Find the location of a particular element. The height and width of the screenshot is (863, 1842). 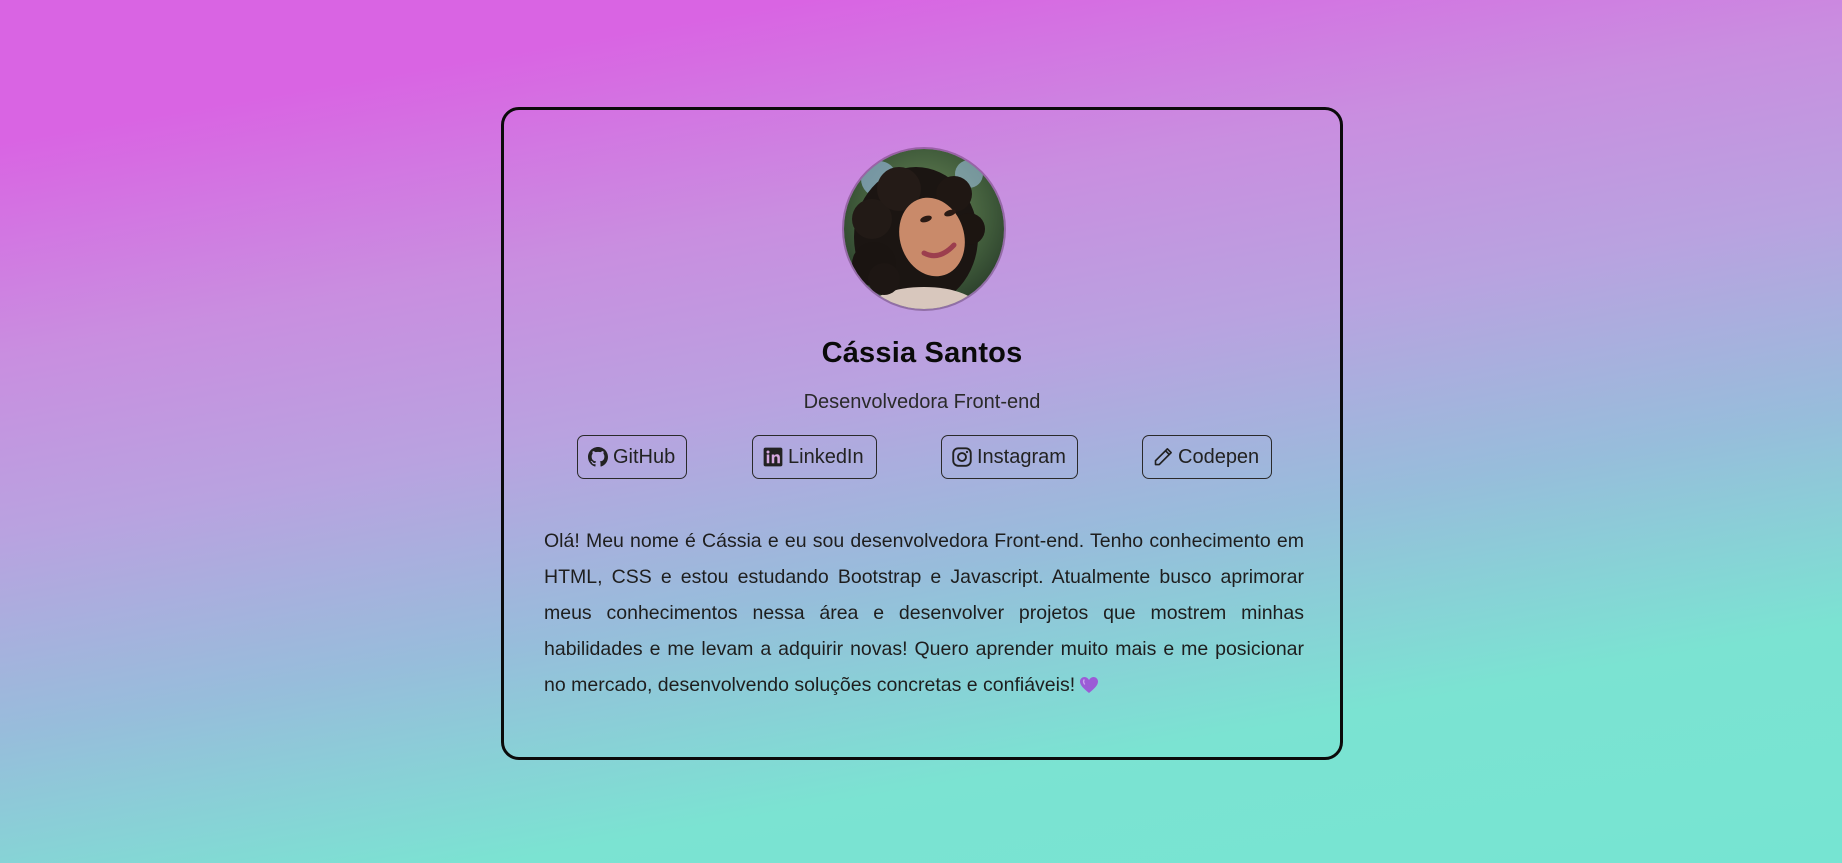

github-label: GitHub is located at coordinates (644, 456).